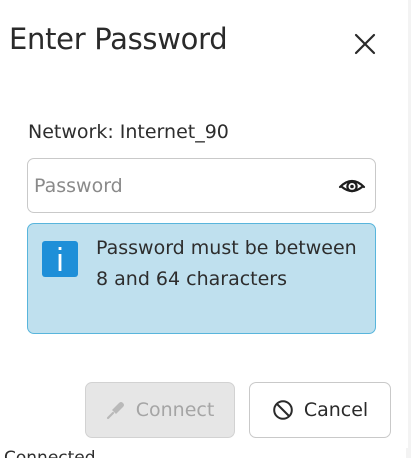  I want to click on dialog-title: Enter Password, so click(118, 39).